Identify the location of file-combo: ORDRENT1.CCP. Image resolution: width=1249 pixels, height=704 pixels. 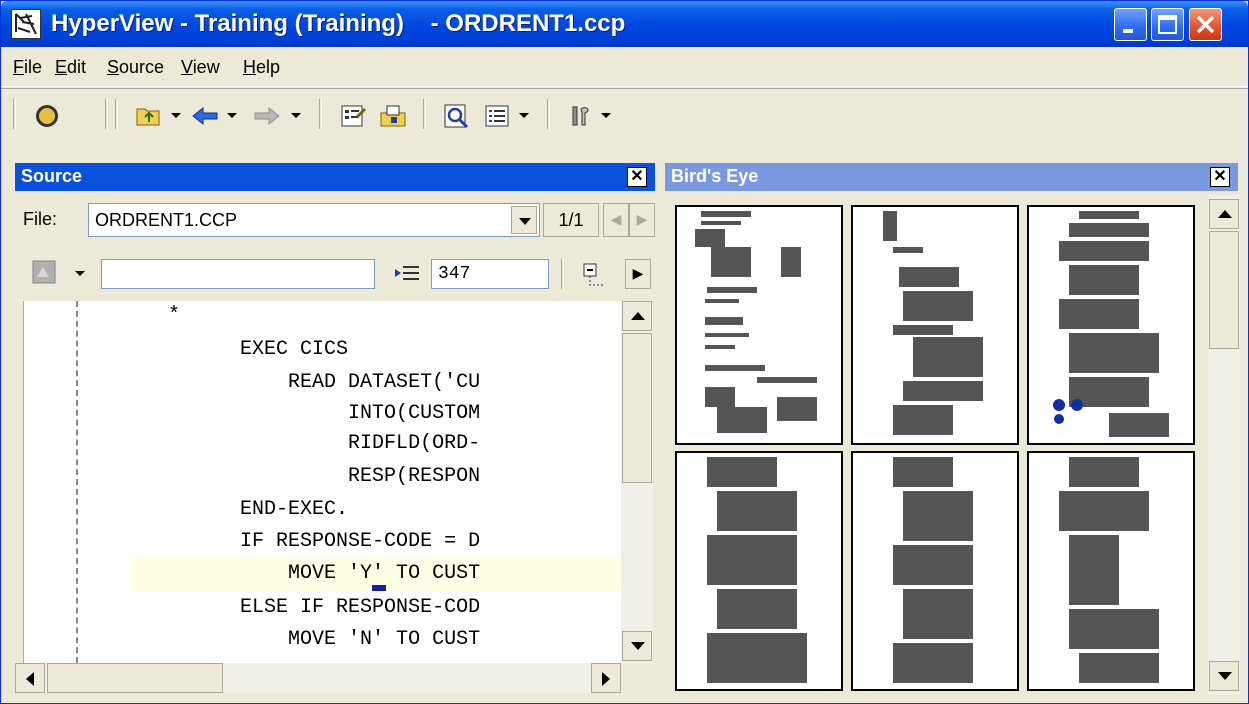
(314, 220).